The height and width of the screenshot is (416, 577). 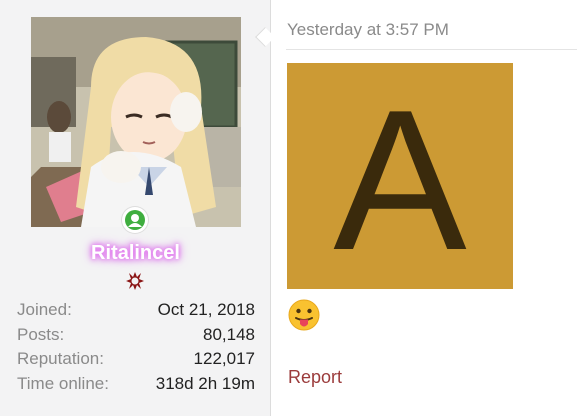 I want to click on stat-label: Posts:, so click(x=41, y=334).